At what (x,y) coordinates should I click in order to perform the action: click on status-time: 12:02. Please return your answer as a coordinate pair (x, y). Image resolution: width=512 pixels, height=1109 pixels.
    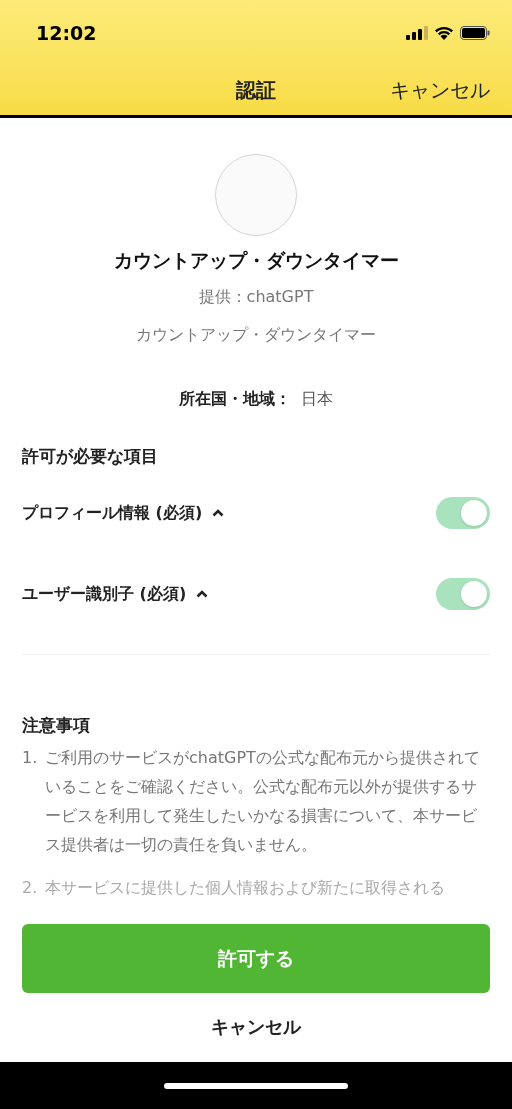
    Looking at the image, I should click on (66, 33).